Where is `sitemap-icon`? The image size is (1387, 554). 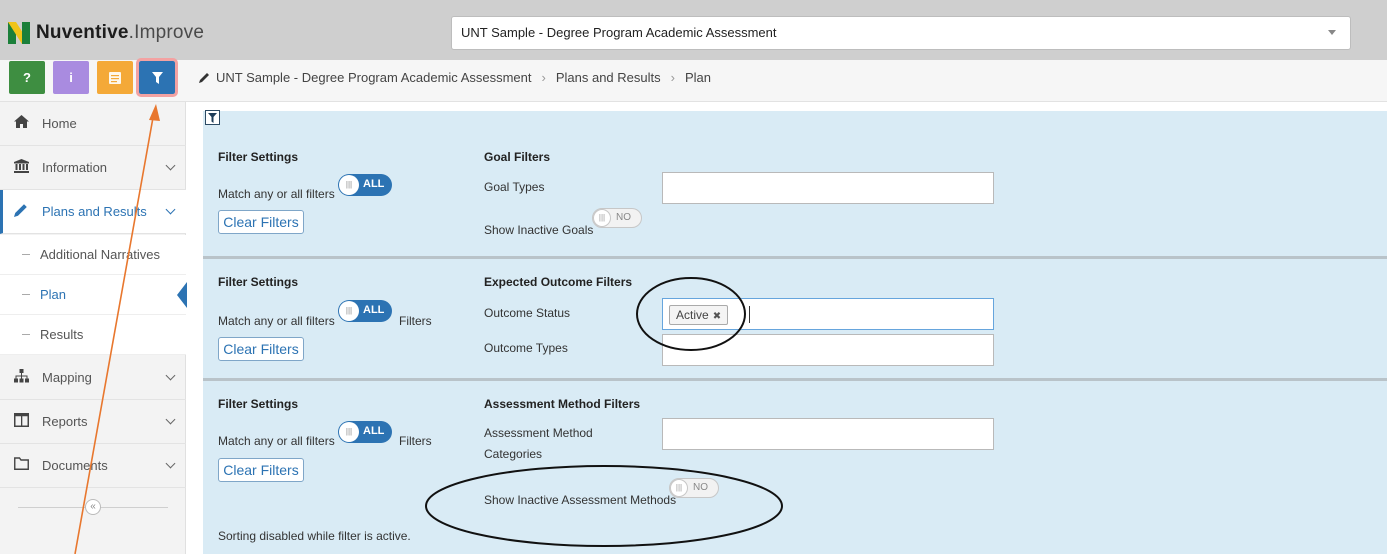
sitemap-icon is located at coordinates (21, 377).